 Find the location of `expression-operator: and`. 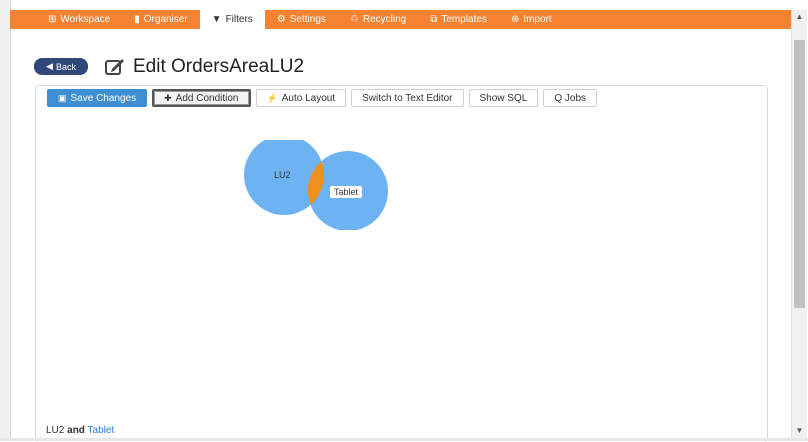

expression-operator: and is located at coordinates (76, 430).